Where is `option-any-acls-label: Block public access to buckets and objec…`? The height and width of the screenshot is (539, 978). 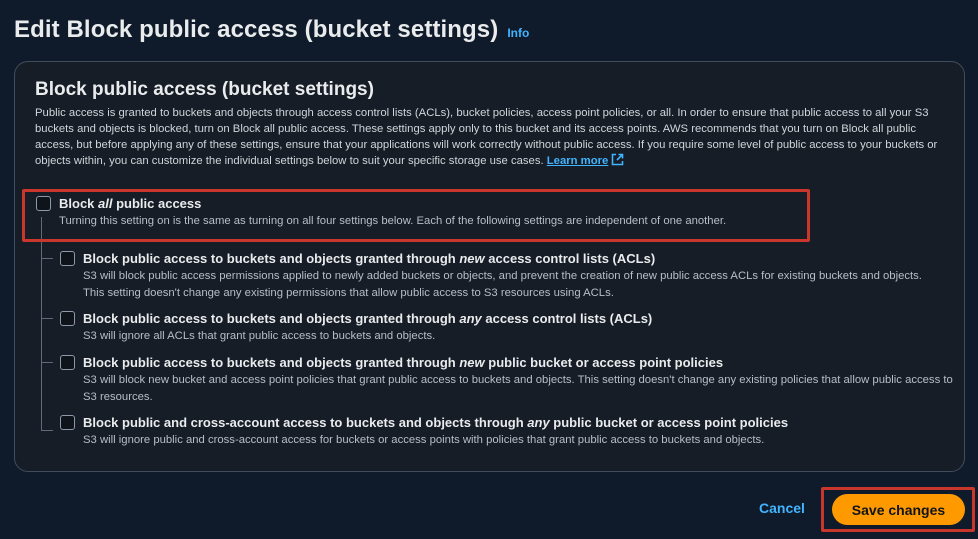 option-any-acls-label: Block public access to buckets and objec… is located at coordinates (367, 318).